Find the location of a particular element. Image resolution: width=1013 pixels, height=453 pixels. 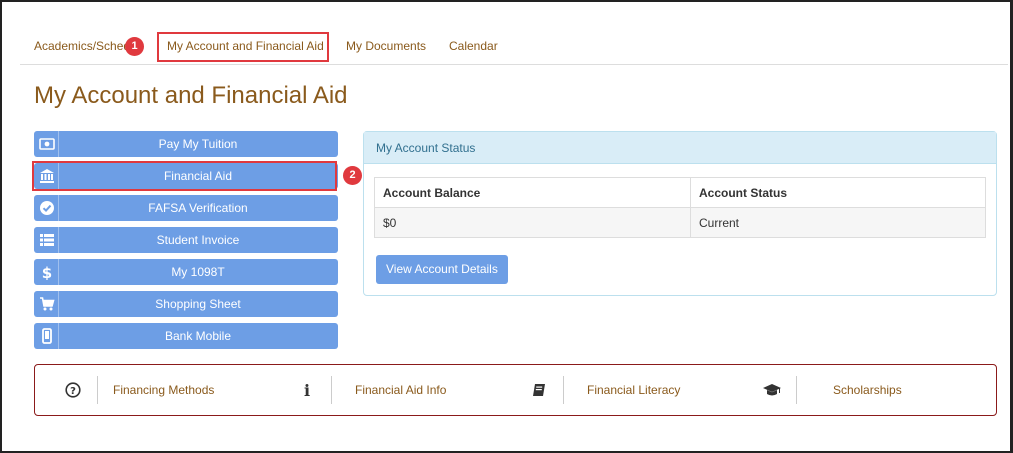

panel-title: My Account Status is located at coordinates (680, 148).